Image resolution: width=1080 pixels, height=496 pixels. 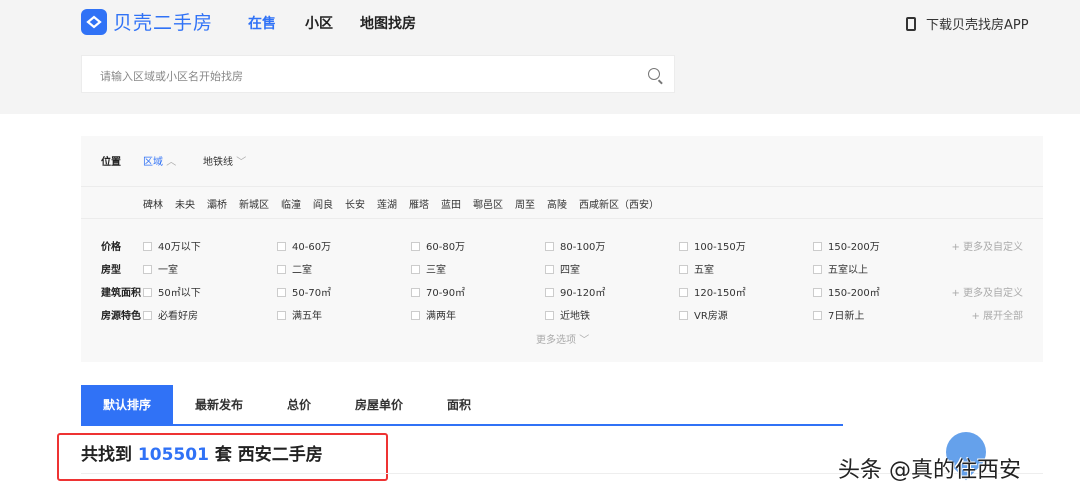 I want to click on district-item: 碑林, so click(x=153, y=203).